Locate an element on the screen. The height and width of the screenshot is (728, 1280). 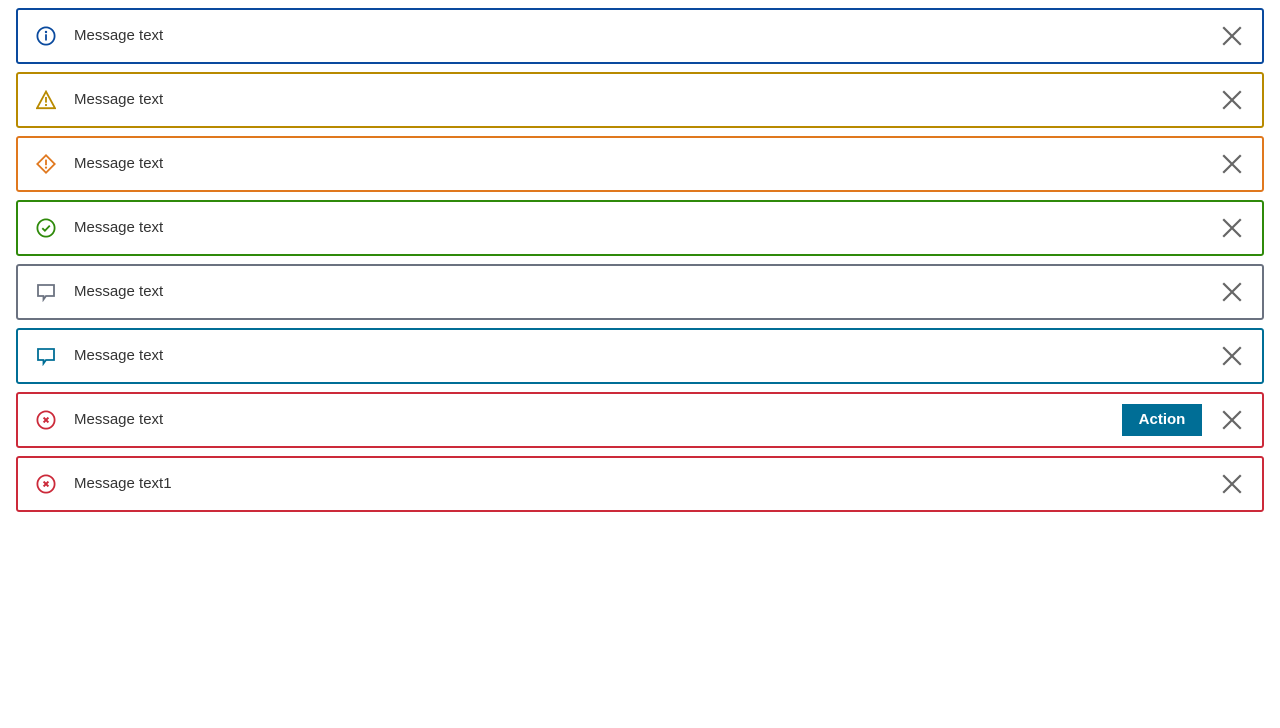
check-circle-icon is located at coordinates (46, 228).